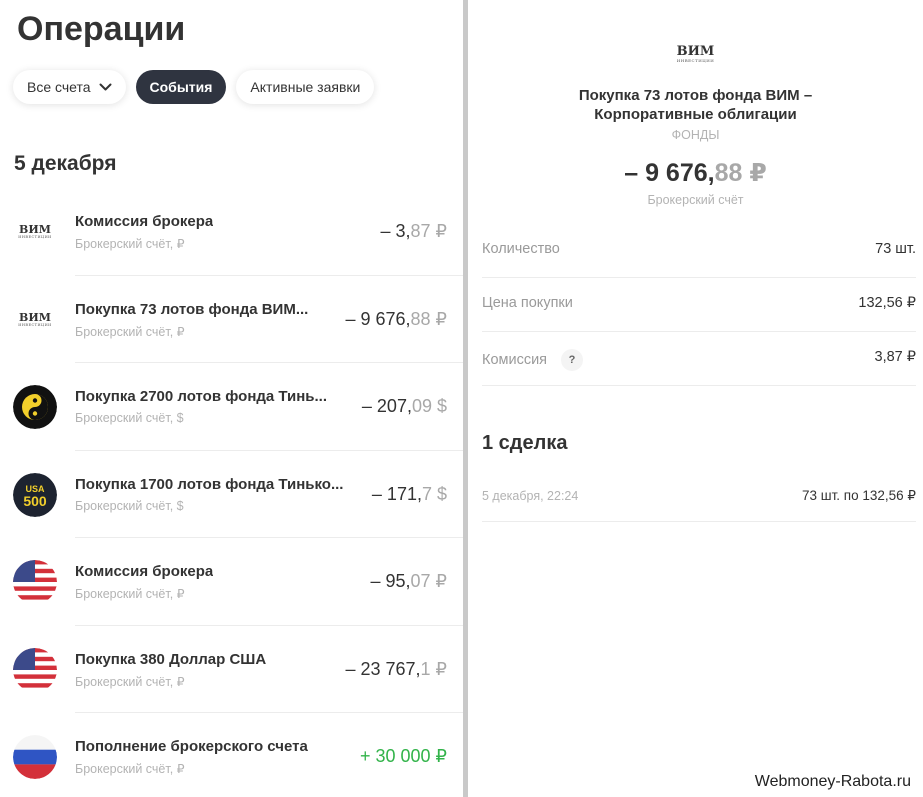 The height and width of the screenshot is (797, 923). Describe the element at coordinates (383, 668) in the screenshot. I see `amount-main: – 23 767,` at that location.